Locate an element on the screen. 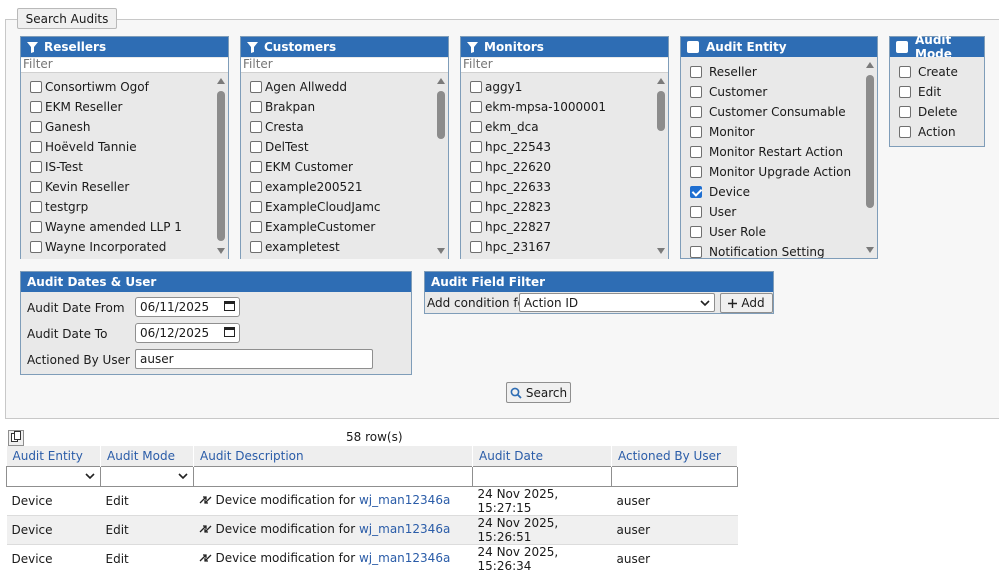 The width and height of the screenshot is (999, 573). list-item: Agen Allwedd is located at coordinates (344, 87).